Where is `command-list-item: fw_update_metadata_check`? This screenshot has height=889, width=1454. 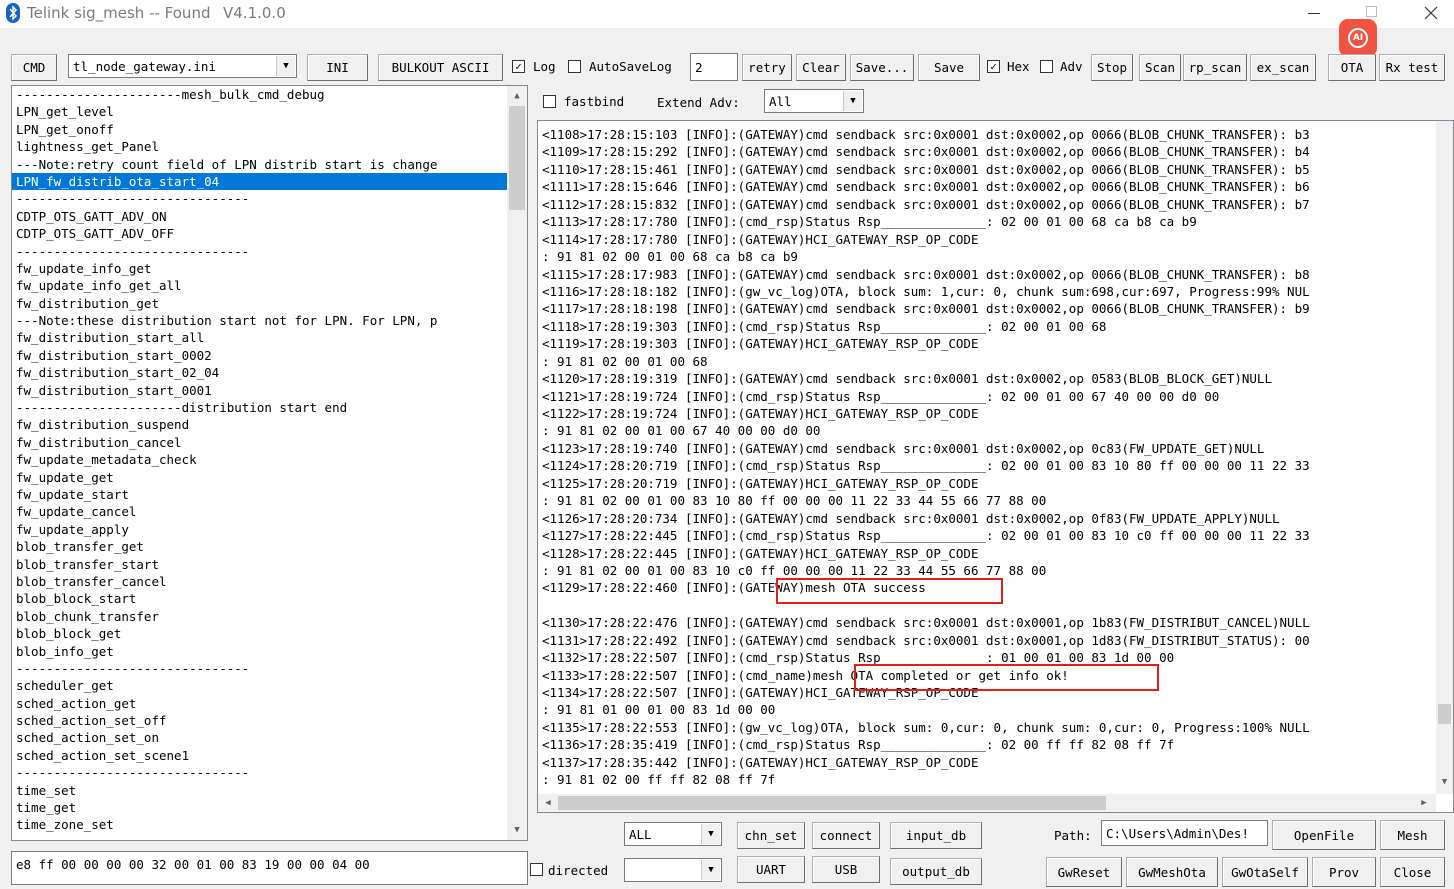
command-list-item: fw_update_metadata_check is located at coordinates (259, 459).